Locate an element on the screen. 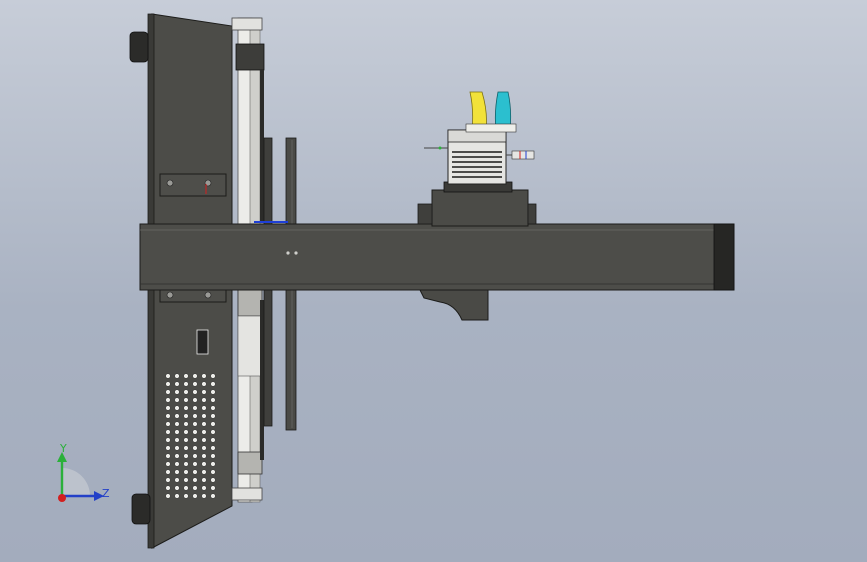 This screenshot has height=562, width=867. rail-top-cap is located at coordinates (247, 24).